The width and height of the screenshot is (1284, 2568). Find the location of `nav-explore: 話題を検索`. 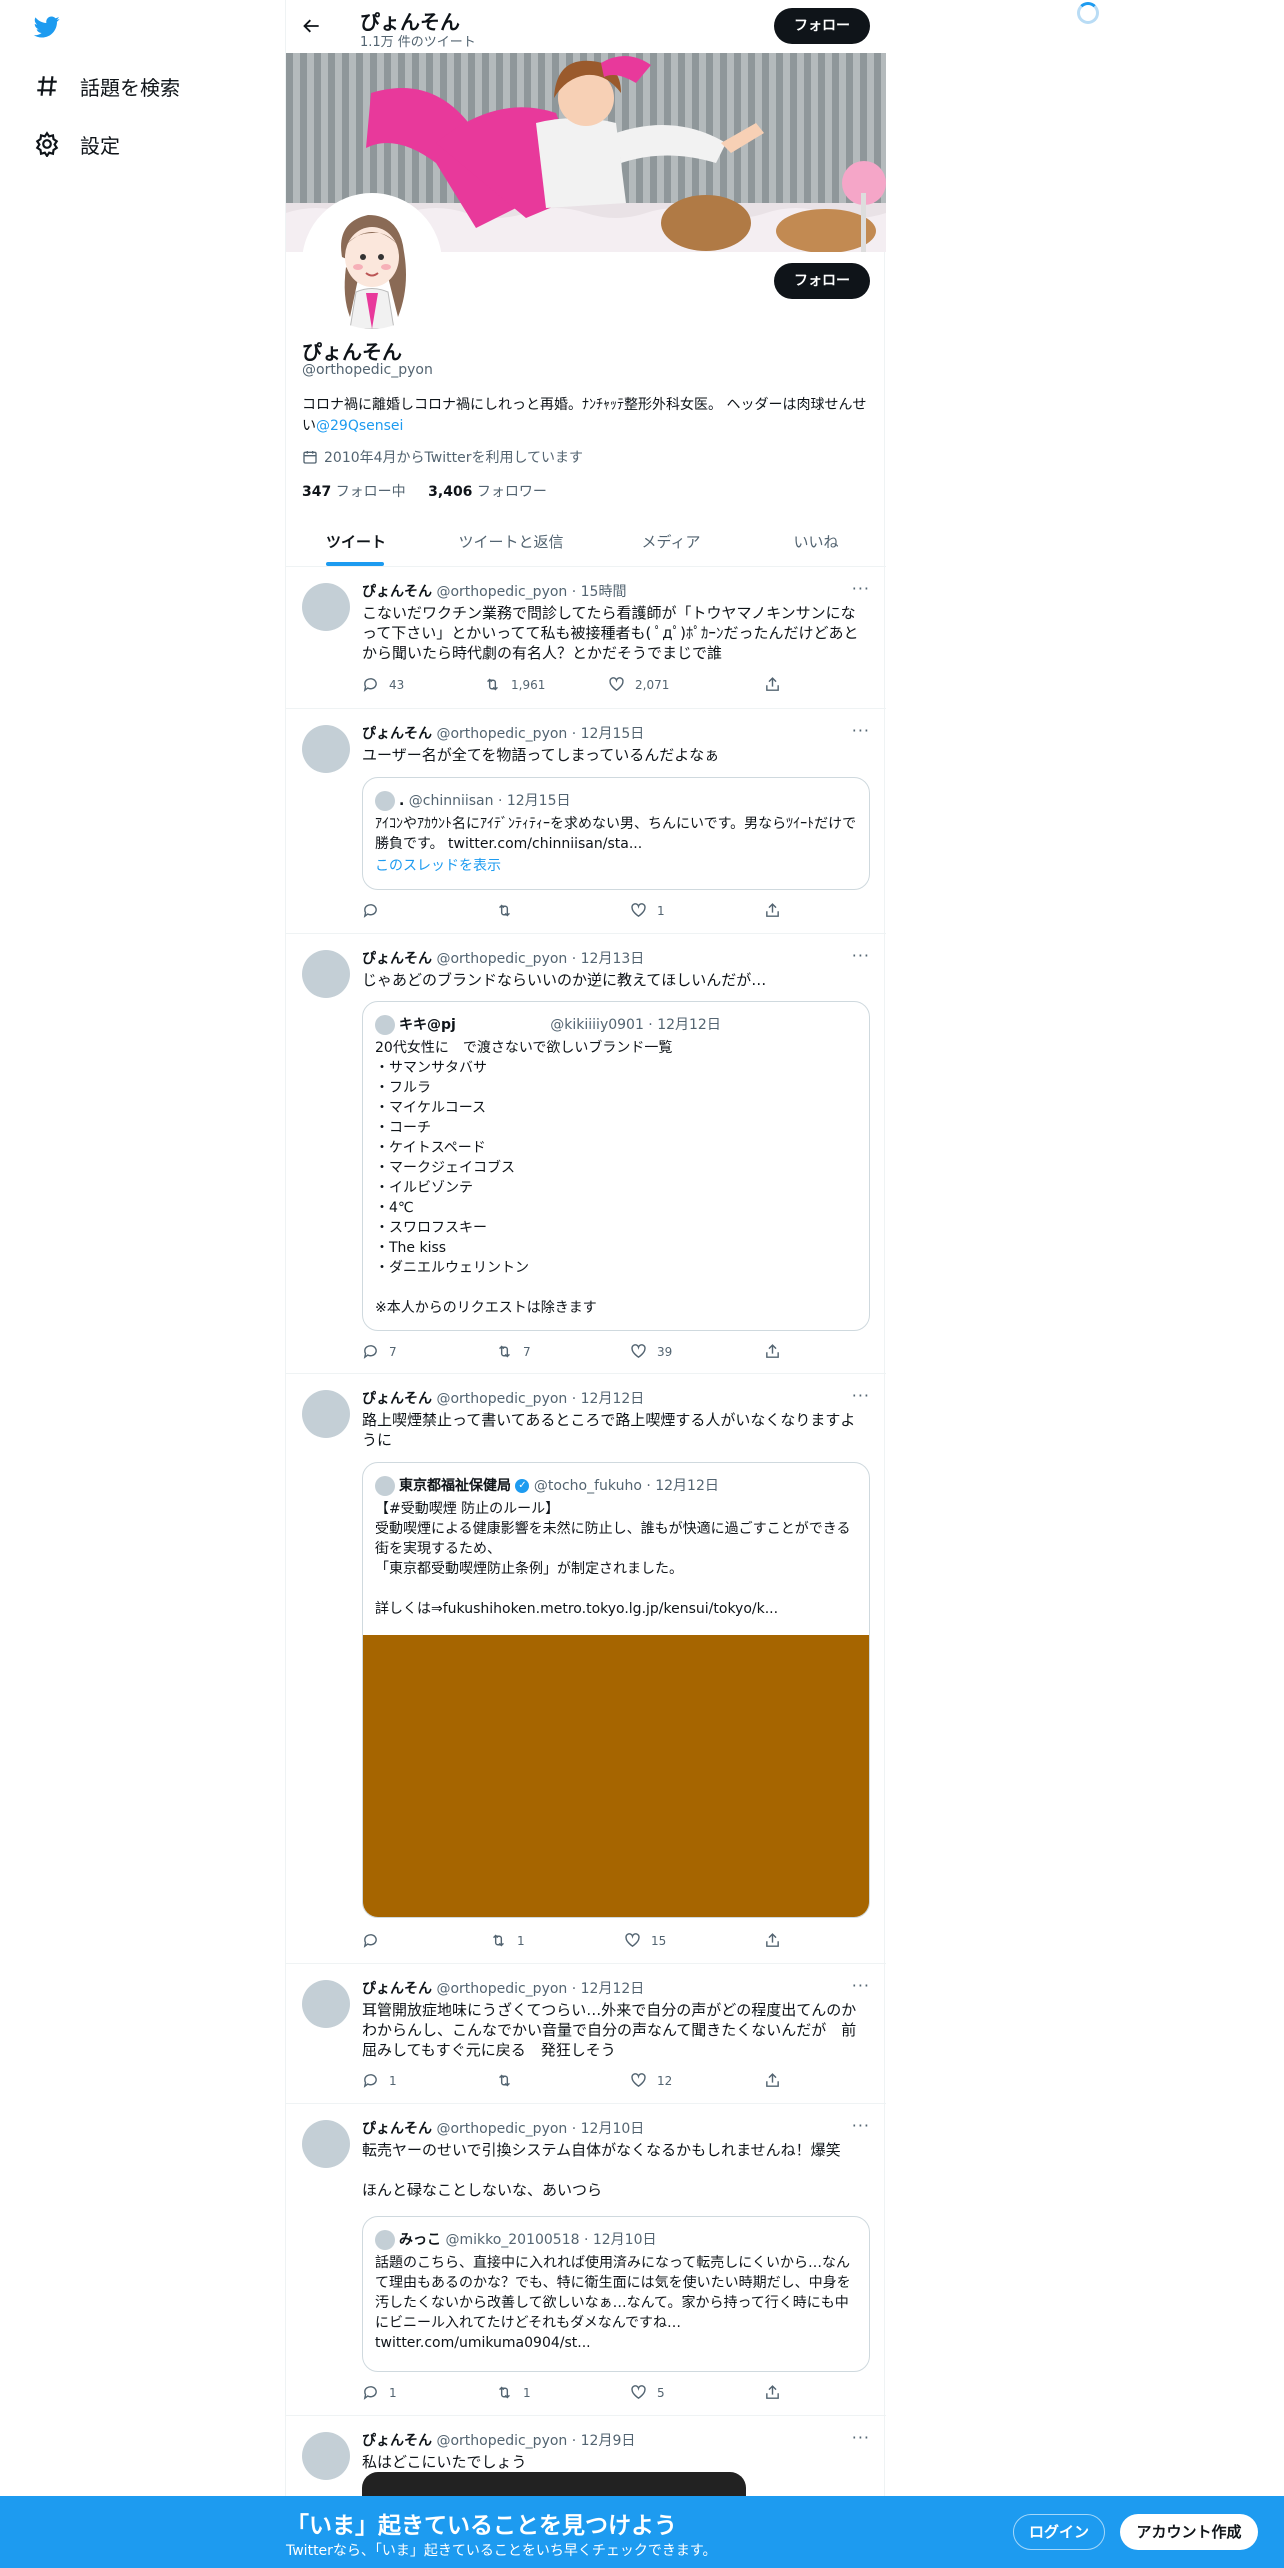

nav-explore: 話題を検索 is located at coordinates (107, 86).